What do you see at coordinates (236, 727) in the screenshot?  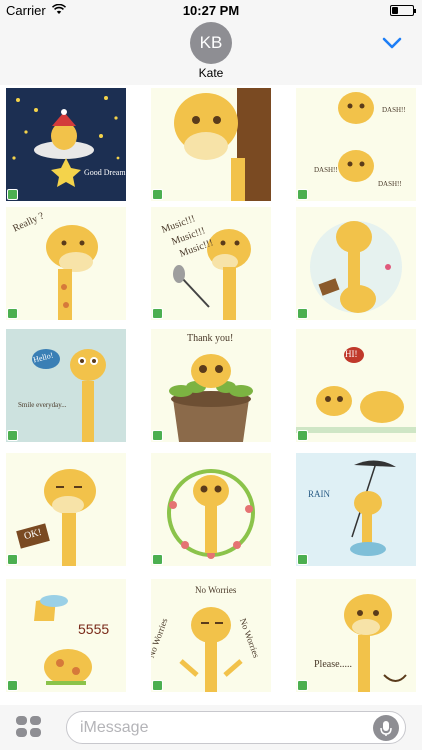 I see `message-input` at bounding box center [236, 727].